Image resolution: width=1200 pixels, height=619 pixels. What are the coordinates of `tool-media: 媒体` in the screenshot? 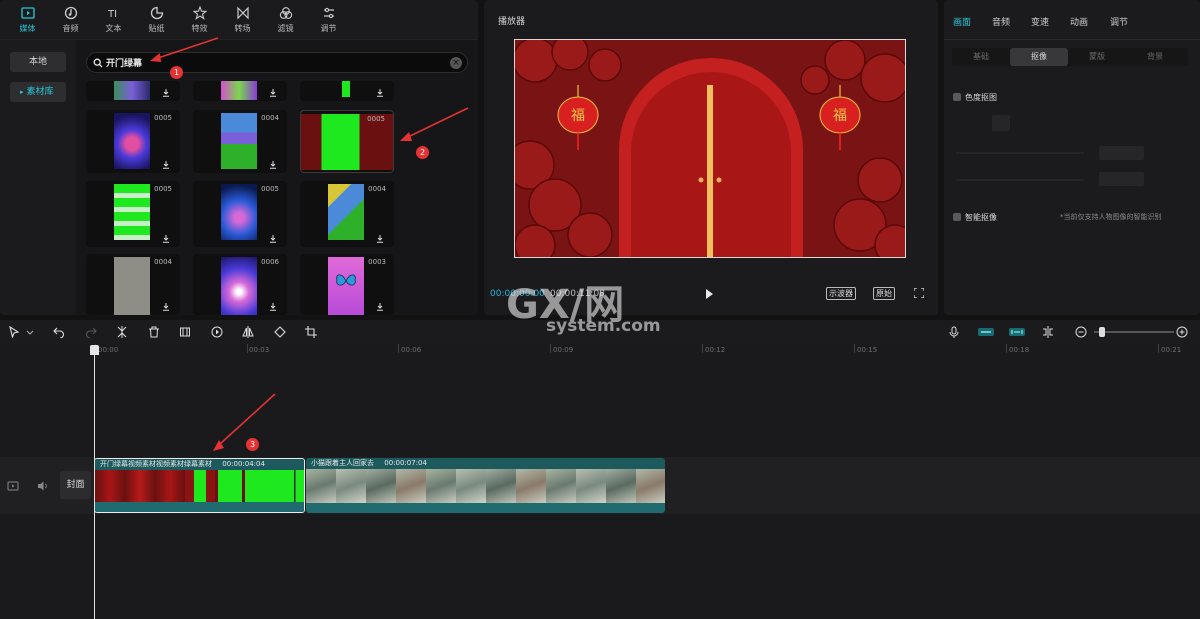 It's located at (27, 20).